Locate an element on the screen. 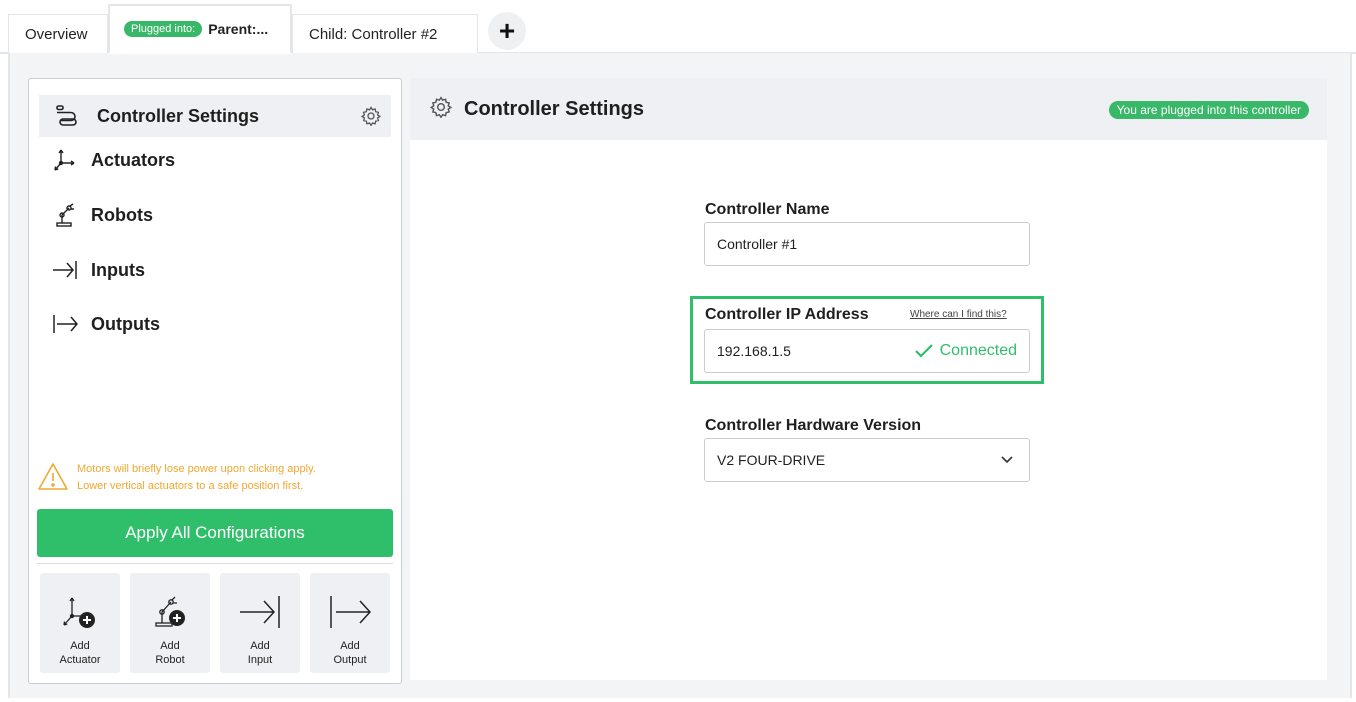 The width and height of the screenshot is (1356, 702). controller-ip-label: Controller IP Address is located at coordinates (787, 314).